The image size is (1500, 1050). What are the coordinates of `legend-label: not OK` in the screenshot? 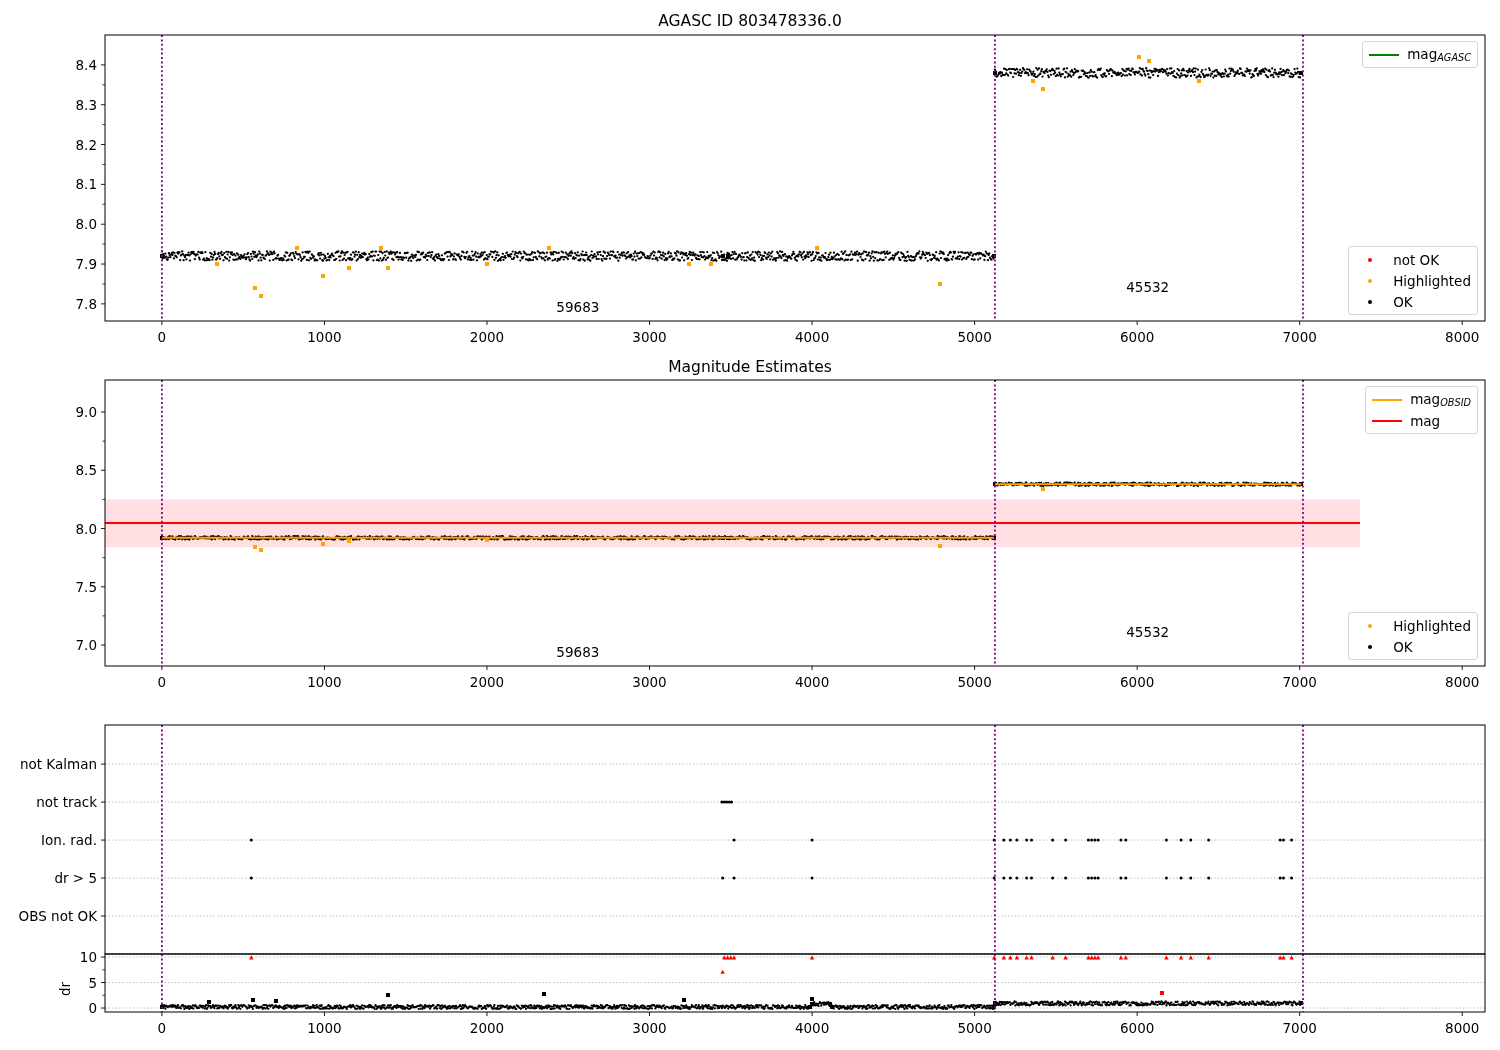 It's located at (1416, 259).